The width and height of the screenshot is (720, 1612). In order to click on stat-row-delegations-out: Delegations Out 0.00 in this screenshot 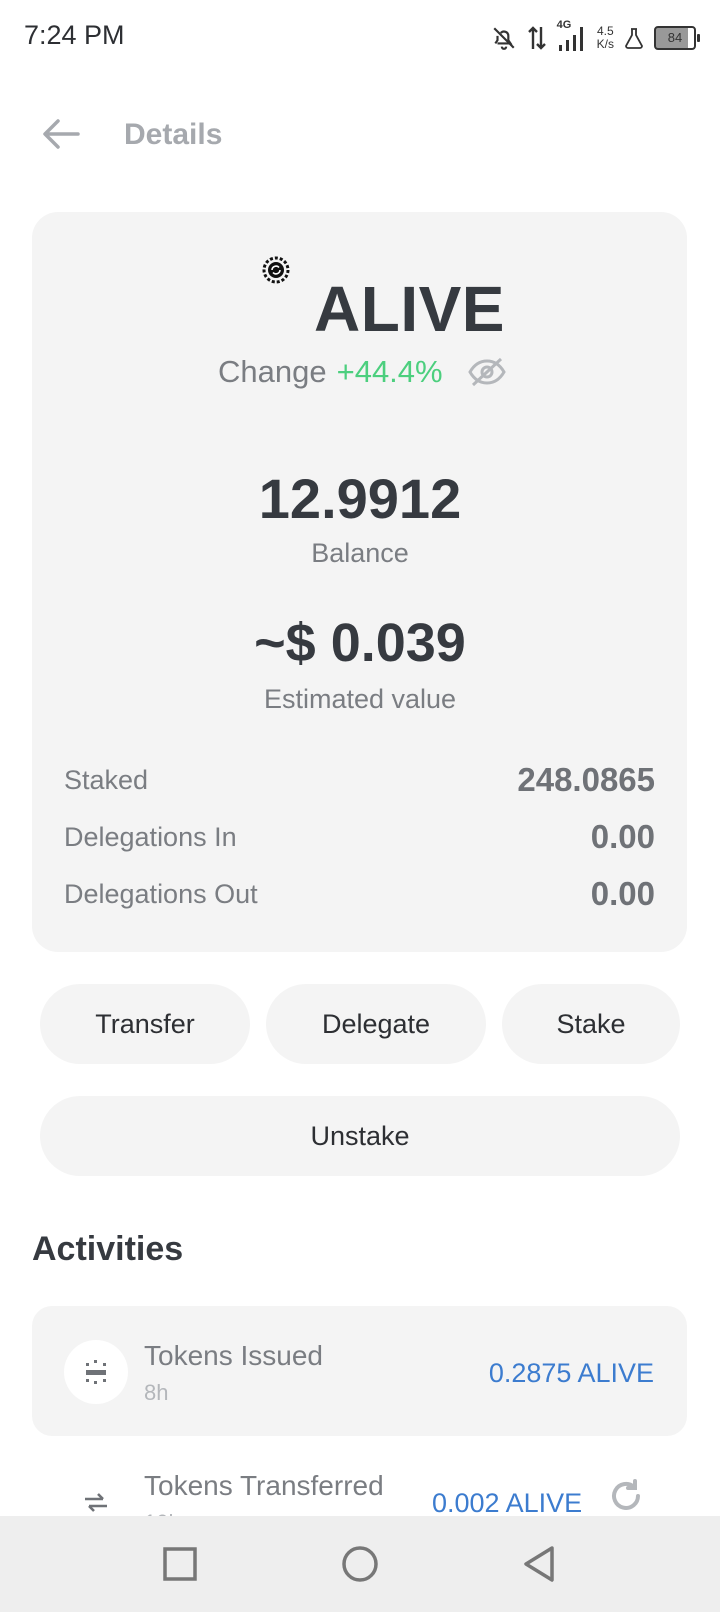, I will do `click(359, 894)`.